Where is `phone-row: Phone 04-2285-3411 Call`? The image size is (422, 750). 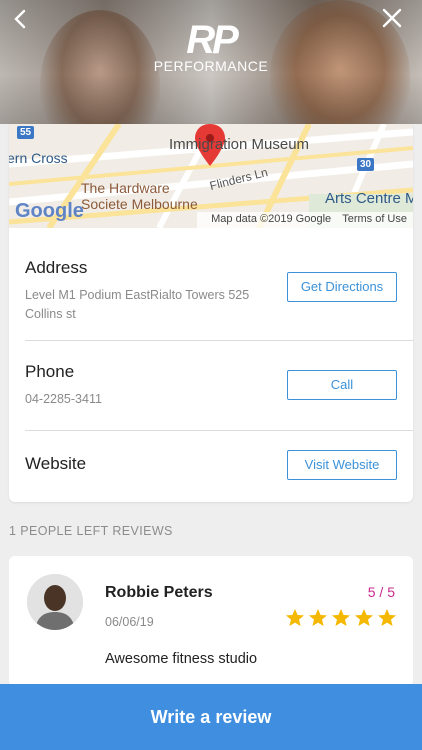
phone-row: Phone 04-2285-3411 Call is located at coordinates (211, 385).